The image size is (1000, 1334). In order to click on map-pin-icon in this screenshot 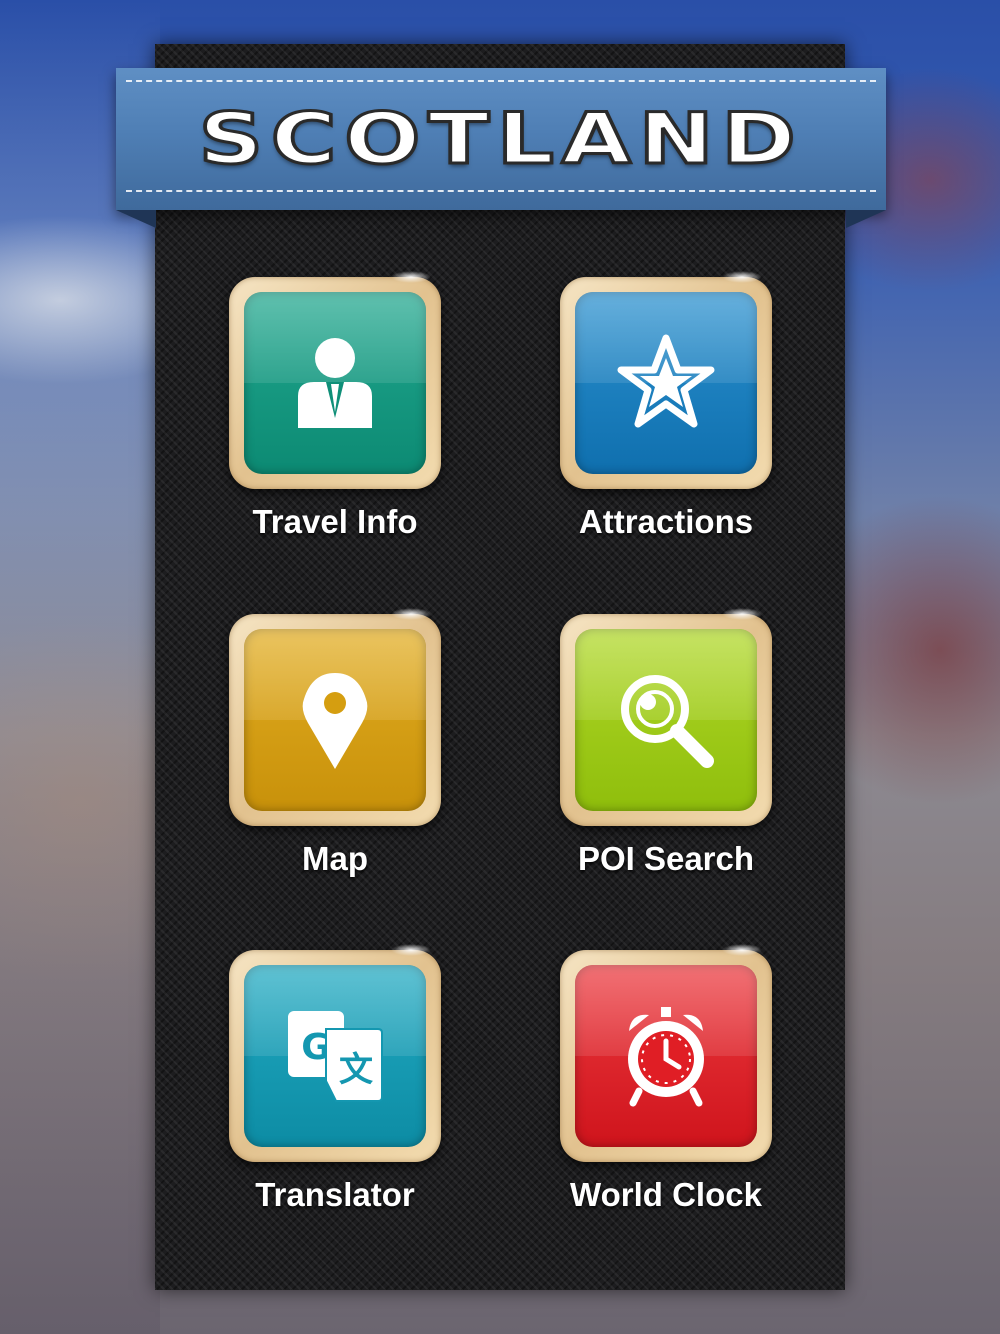, I will do `click(335, 721)`.